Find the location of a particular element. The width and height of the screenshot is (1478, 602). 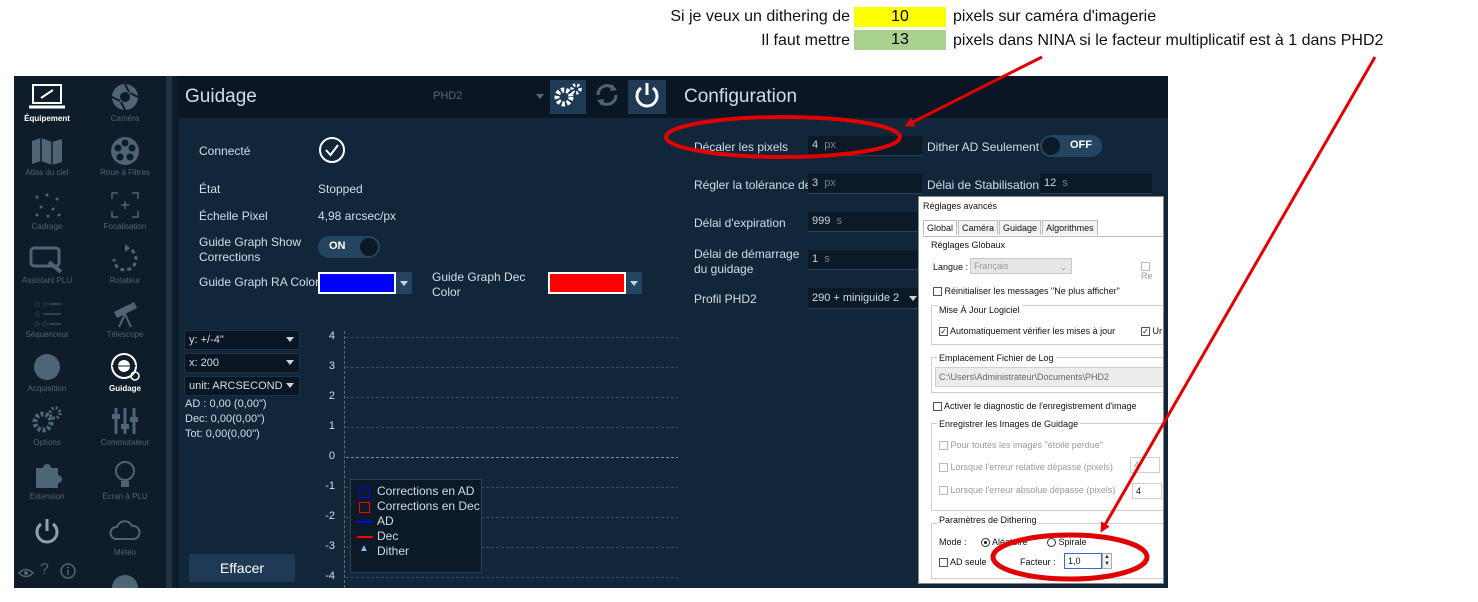

sidebar-item-commutateur: Commutateur is located at coordinates (125, 426).